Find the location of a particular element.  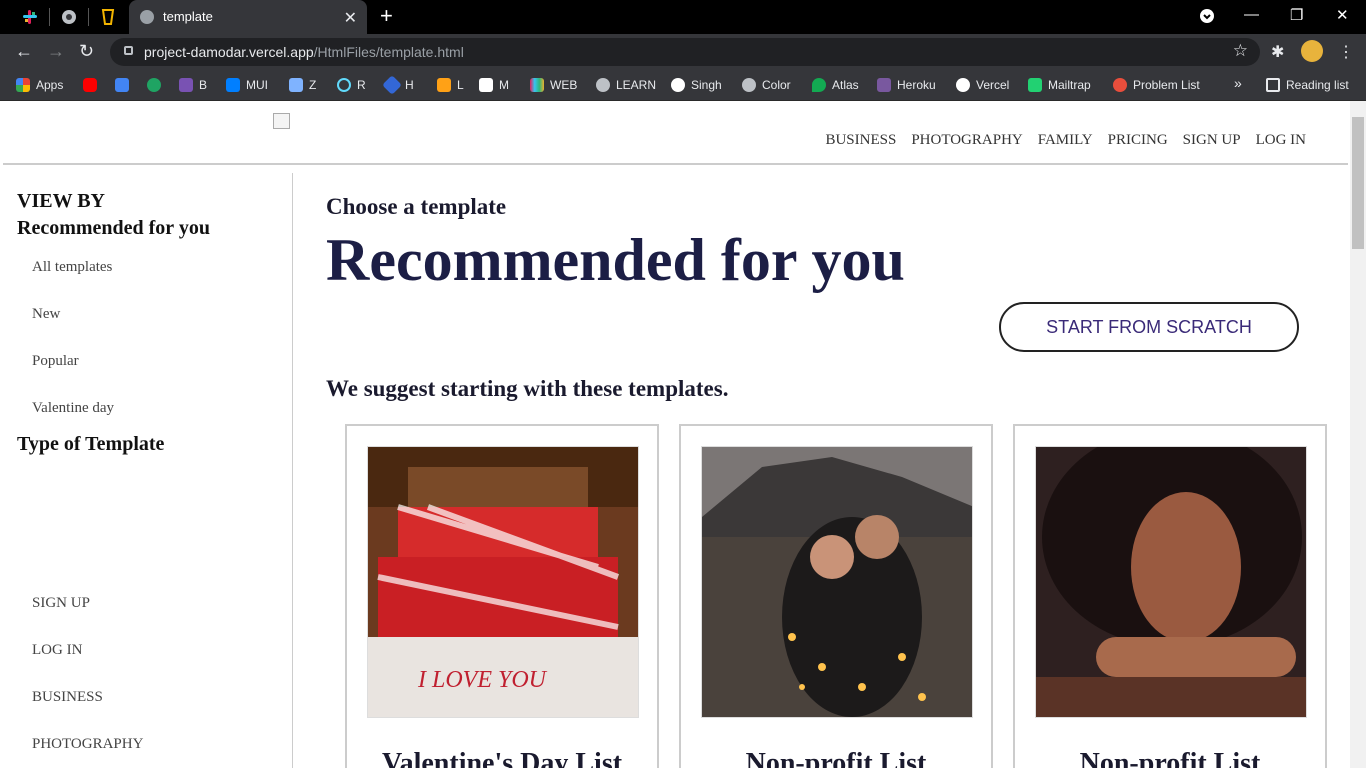

choose-template-subheading: Choose a template is located at coordinates (416, 206).